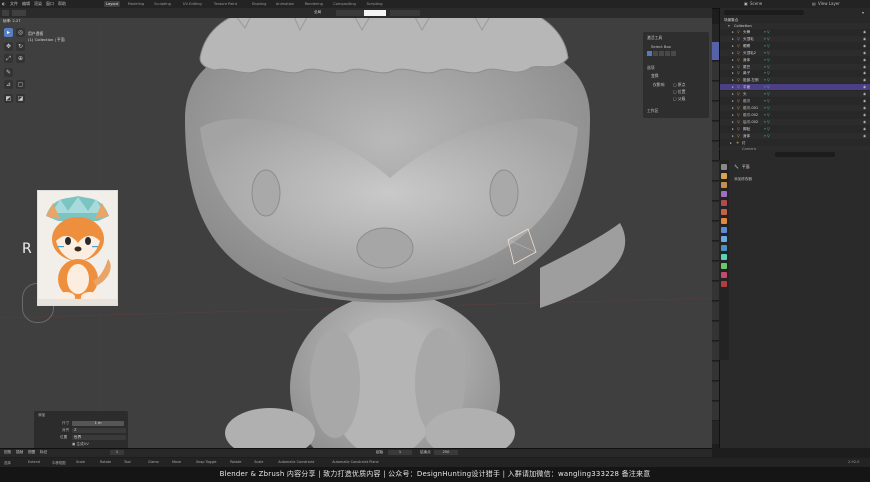 The height and width of the screenshot is (482, 870). Describe the element at coordinates (7, 452) in the screenshot. I see `playback-menu: 回放` at that location.